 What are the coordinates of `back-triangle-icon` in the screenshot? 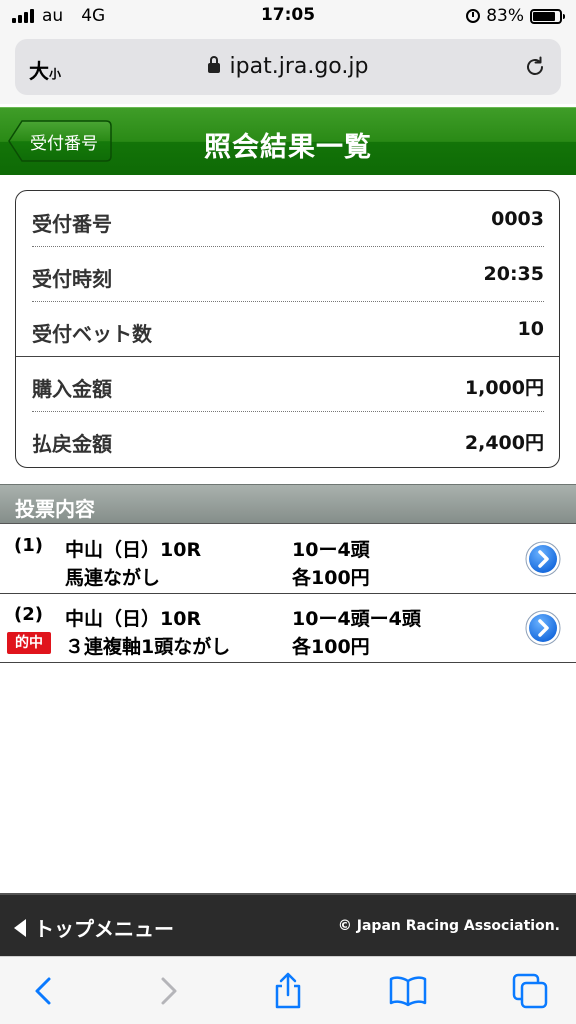 It's located at (20, 927).